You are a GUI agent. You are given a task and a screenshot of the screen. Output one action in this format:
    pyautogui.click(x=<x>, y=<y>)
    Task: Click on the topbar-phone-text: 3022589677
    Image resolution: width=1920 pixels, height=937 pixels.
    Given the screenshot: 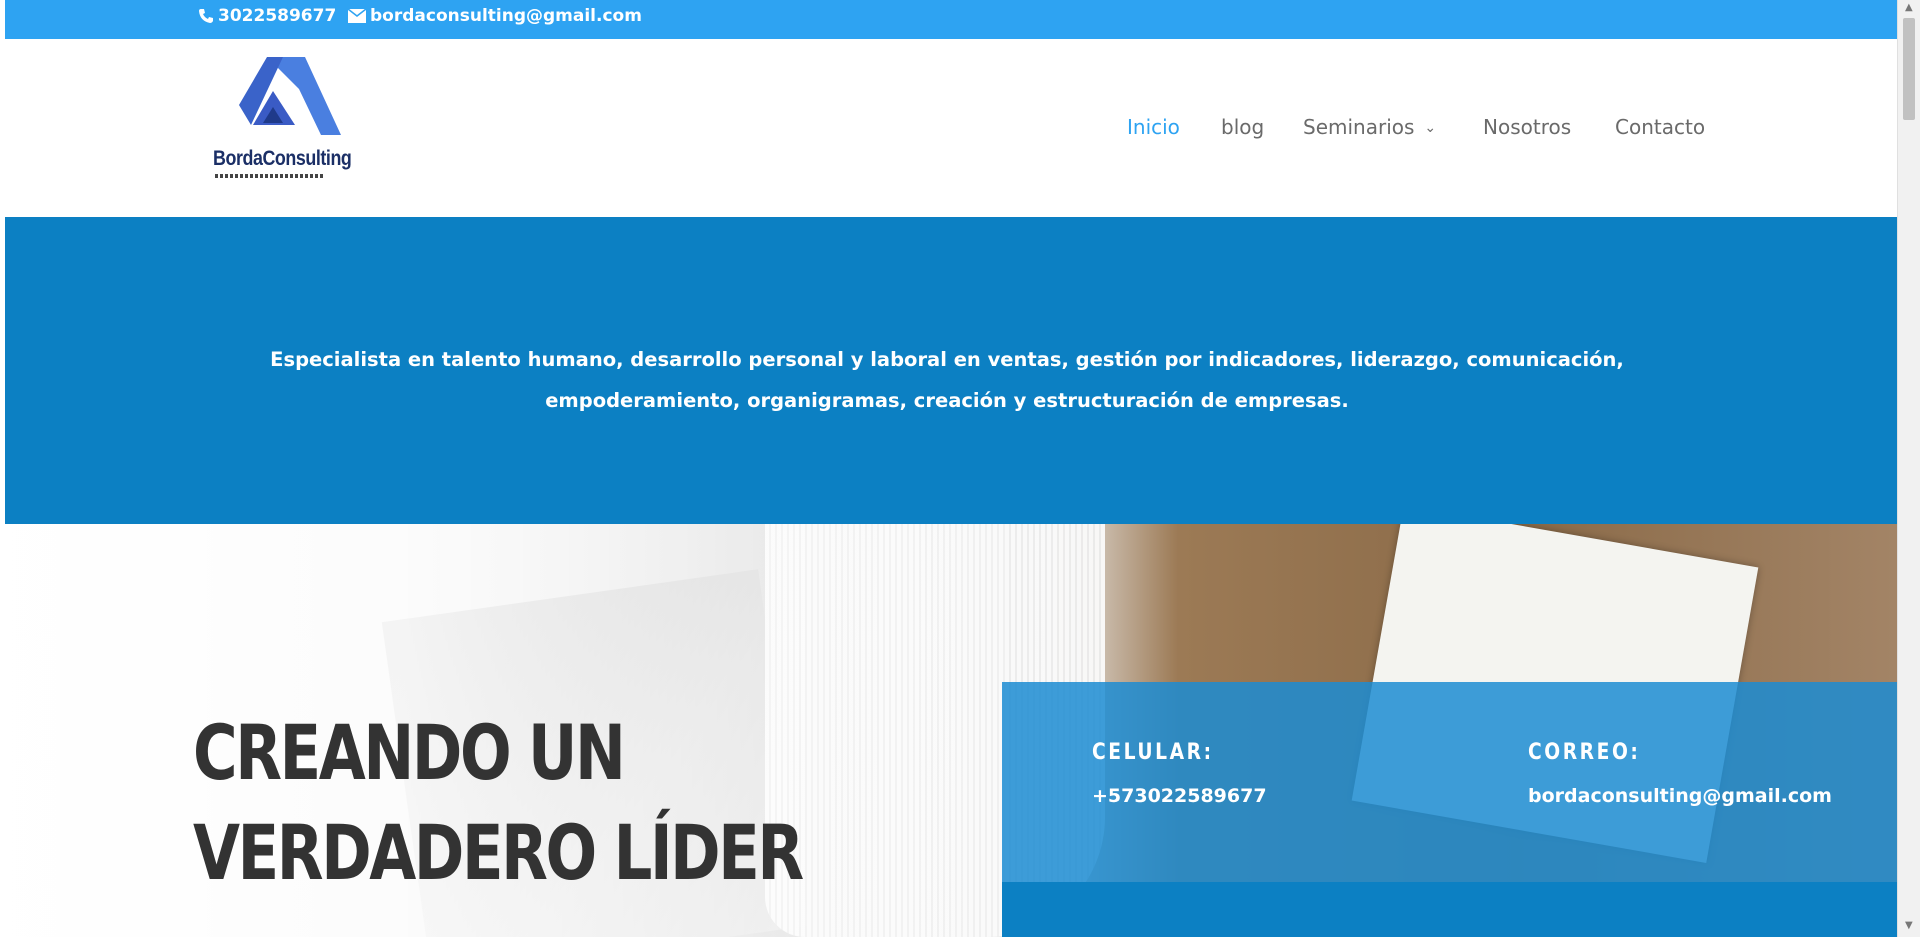 What is the action you would take?
    pyautogui.click(x=277, y=16)
    